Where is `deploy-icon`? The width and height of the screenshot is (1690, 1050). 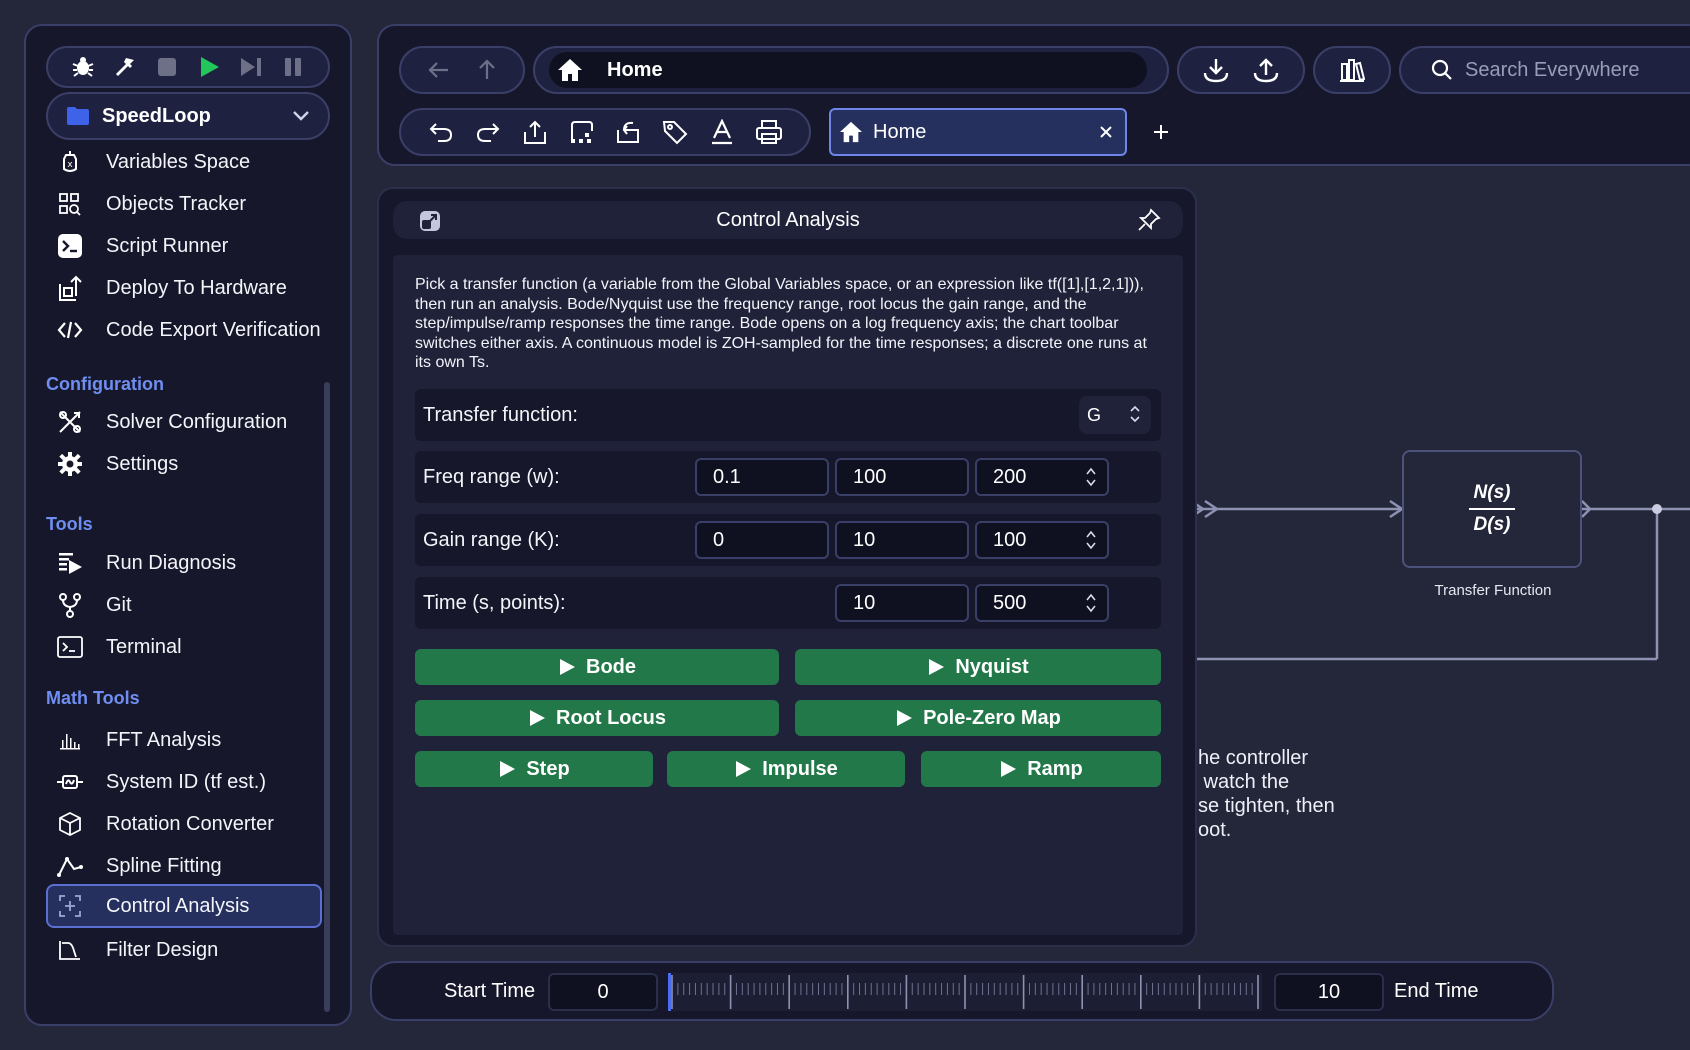
deploy-icon is located at coordinates (70, 288).